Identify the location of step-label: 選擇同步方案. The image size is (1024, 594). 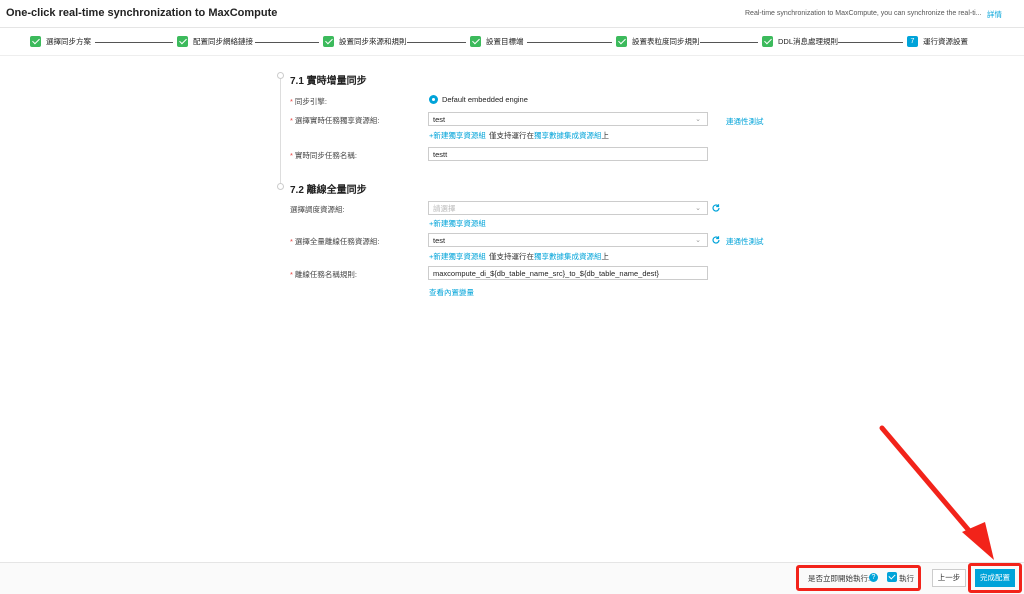
(68, 41).